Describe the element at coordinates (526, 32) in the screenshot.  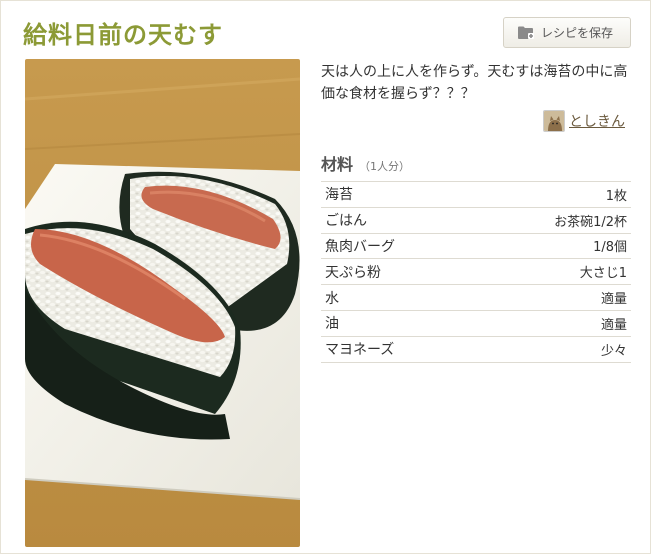
I see `folder-plus-icon` at that location.